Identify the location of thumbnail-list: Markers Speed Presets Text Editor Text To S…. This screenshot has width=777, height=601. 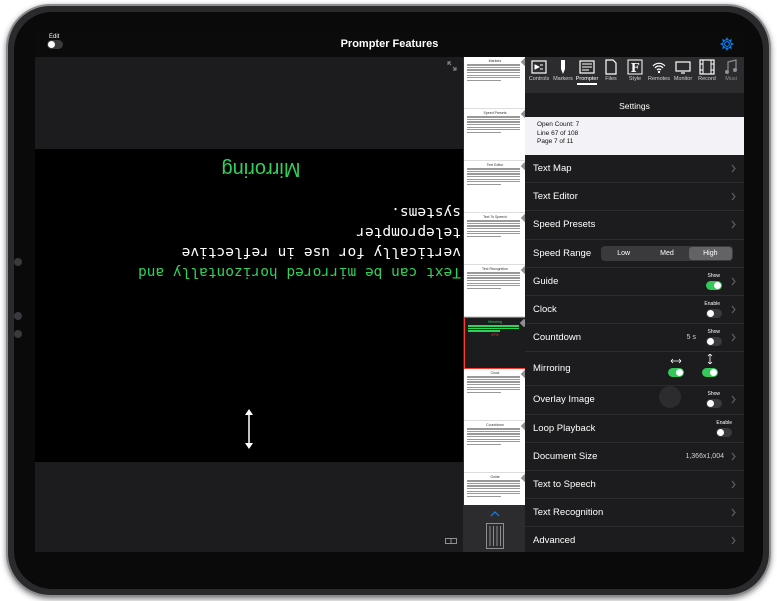
(495, 281).